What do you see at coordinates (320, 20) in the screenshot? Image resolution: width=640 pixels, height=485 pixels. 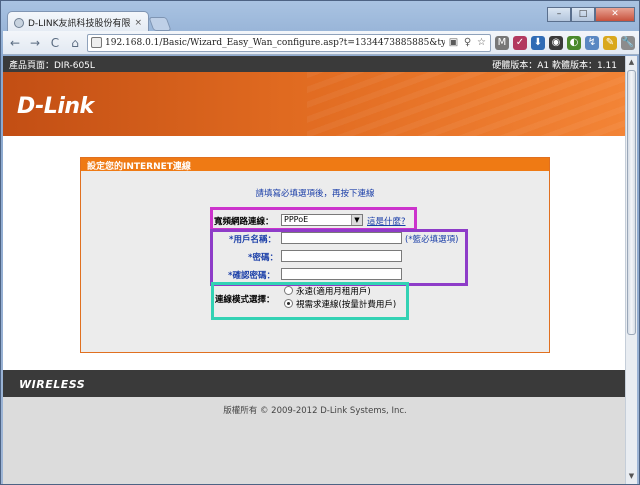 I see `tab-strip: D-LINK友訊科技股份有限公司 × – □ ✕` at bounding box center [320, 20].